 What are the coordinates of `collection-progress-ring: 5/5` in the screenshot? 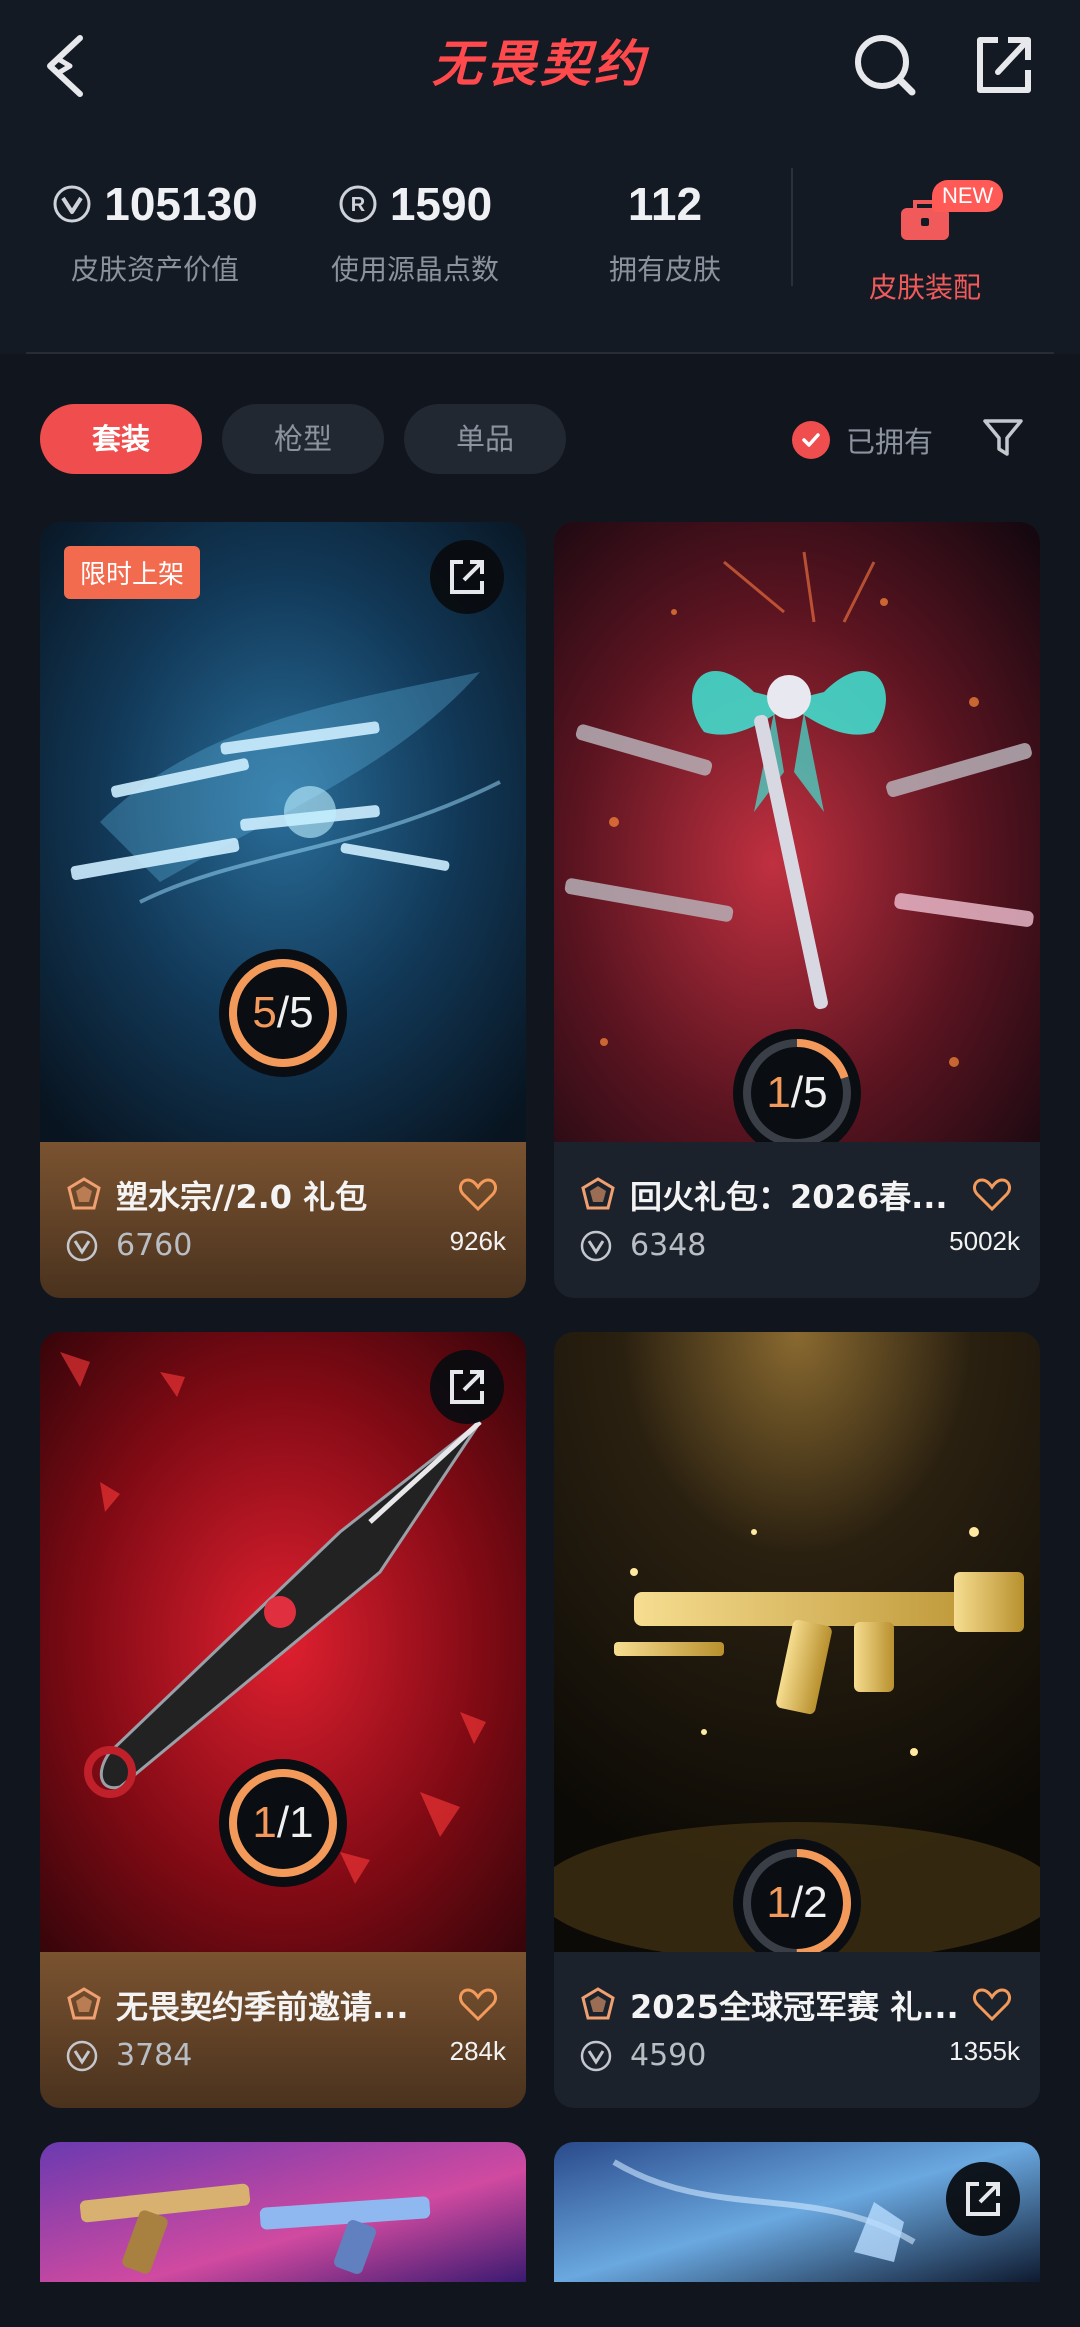 It's located at (283, 1013).